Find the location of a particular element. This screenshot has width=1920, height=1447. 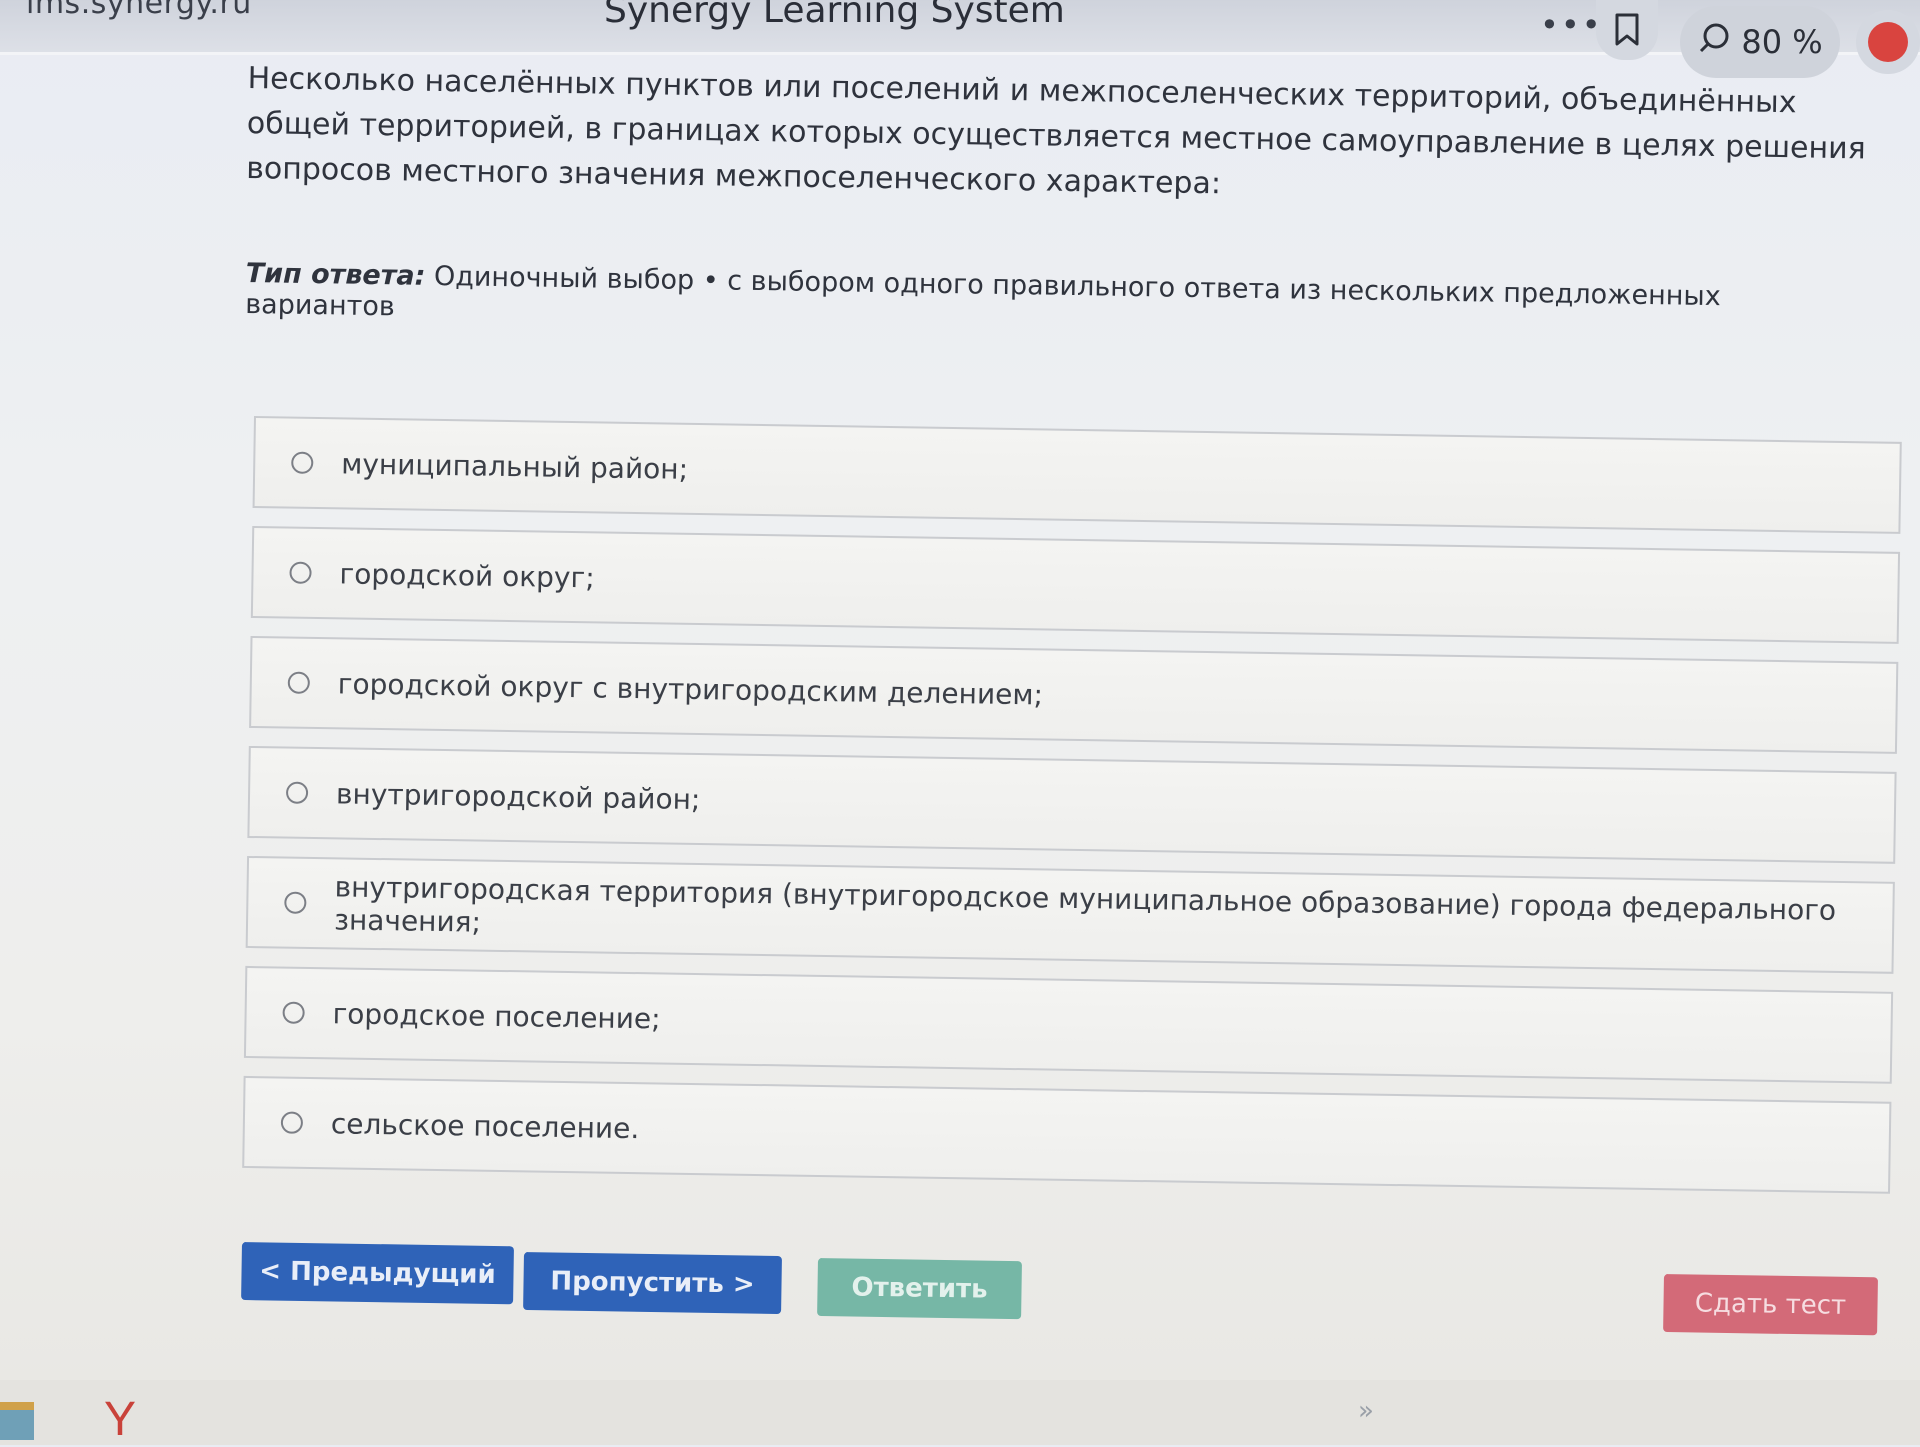

taskbar: Y » is located at coordinates (960, 1413).